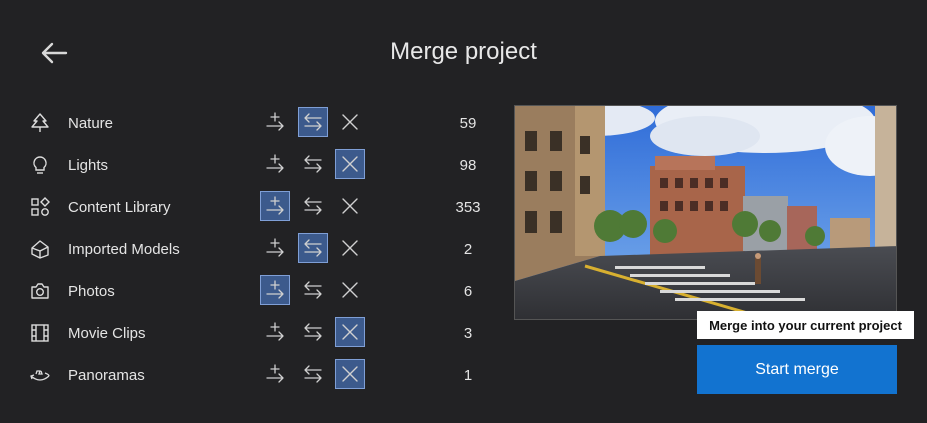  Describe the element at coordinates (463, 51) in the screenshot. I see `page-title: Merge project` at that location.